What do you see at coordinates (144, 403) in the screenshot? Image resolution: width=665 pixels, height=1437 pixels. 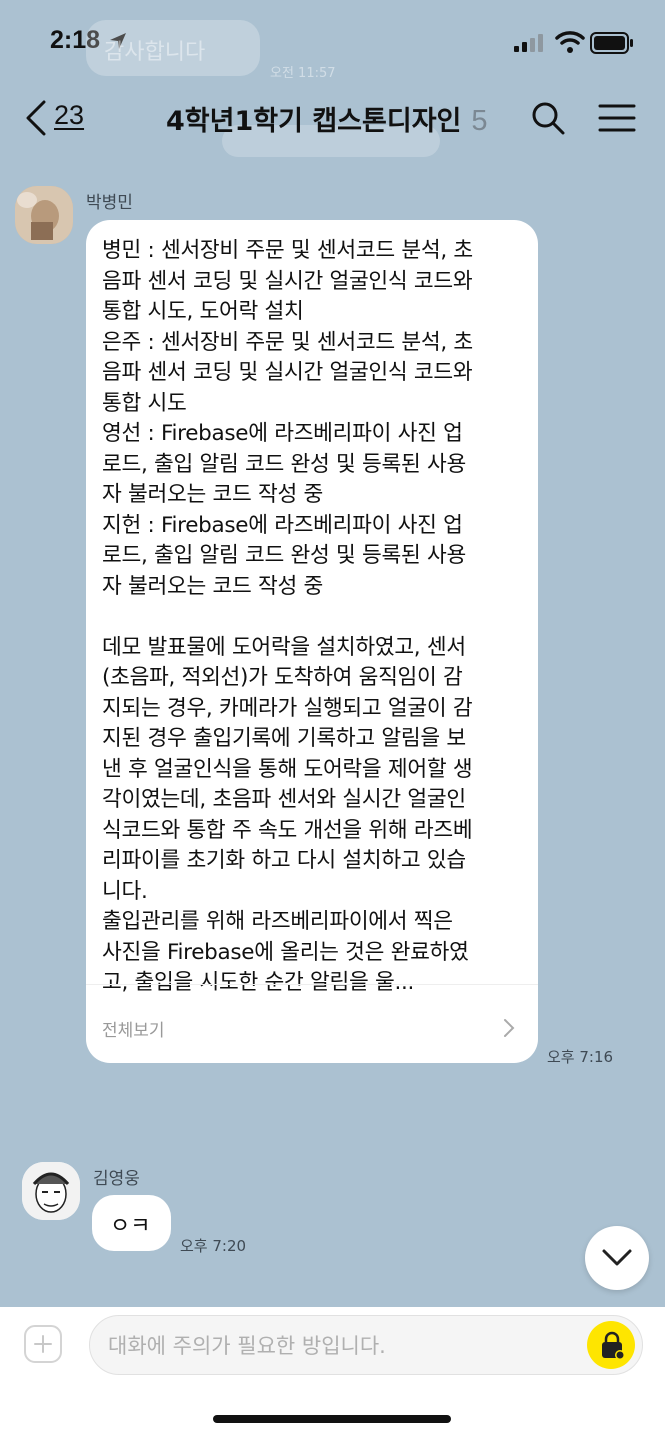 I see `message-line: 통합 시도` at bounding box center [144, 403].